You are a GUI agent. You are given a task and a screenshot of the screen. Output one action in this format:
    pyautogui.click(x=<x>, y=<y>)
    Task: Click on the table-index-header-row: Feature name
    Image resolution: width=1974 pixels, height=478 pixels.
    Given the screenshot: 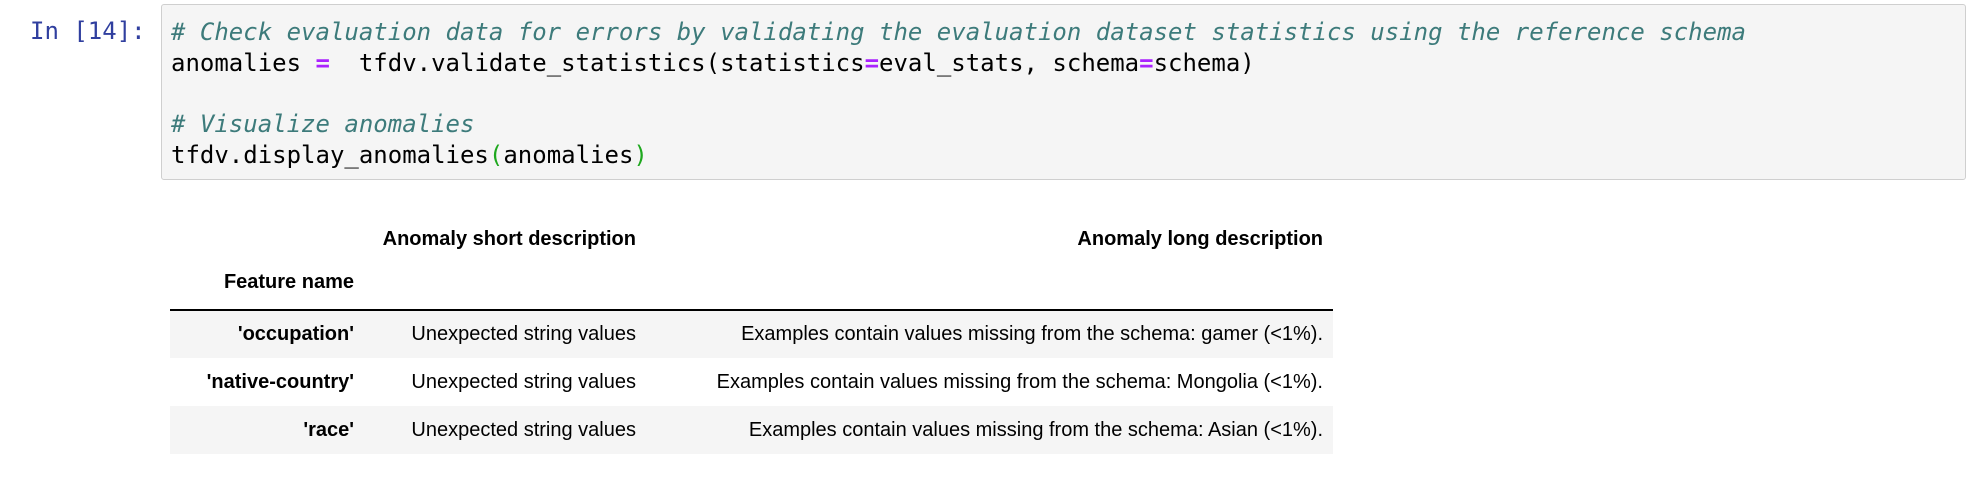 What is the action you would take?
    pyautogui.click(x=751, y=283)
    